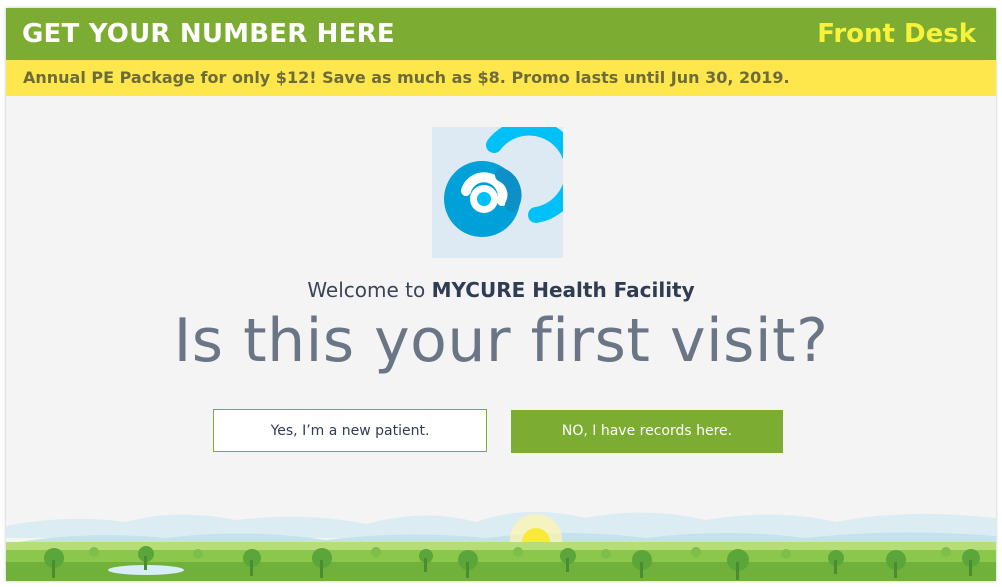 The width and height of the screenshot is (1002, 587). I want to click on facility-logo, so click(507, 188).